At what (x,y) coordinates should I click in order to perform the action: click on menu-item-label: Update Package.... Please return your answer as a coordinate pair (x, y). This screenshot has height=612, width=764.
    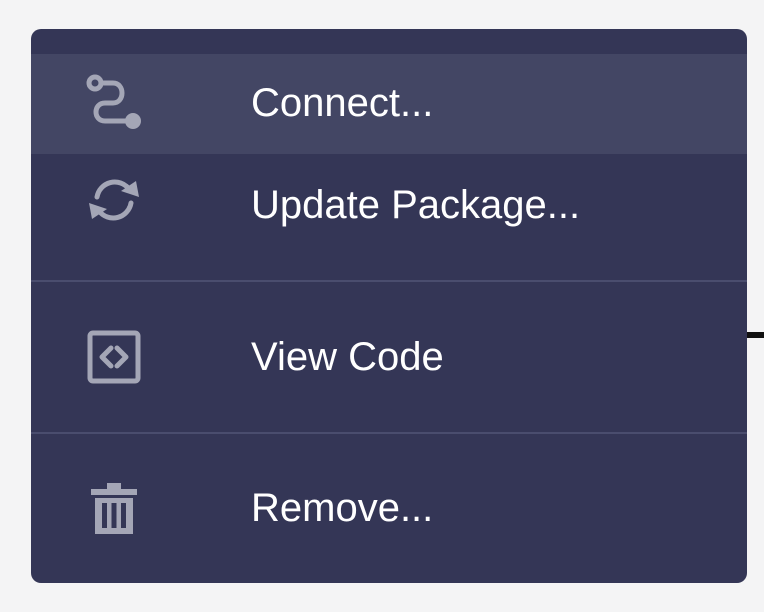
    Looking at the image, I should click on (416, 205).